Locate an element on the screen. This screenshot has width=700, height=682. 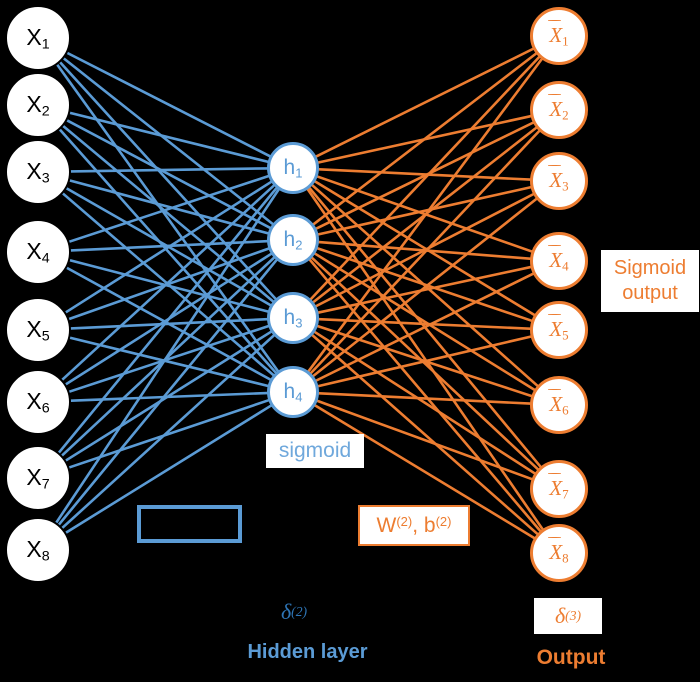
input-node-x7: X7 is located at coordinates (38, 478).